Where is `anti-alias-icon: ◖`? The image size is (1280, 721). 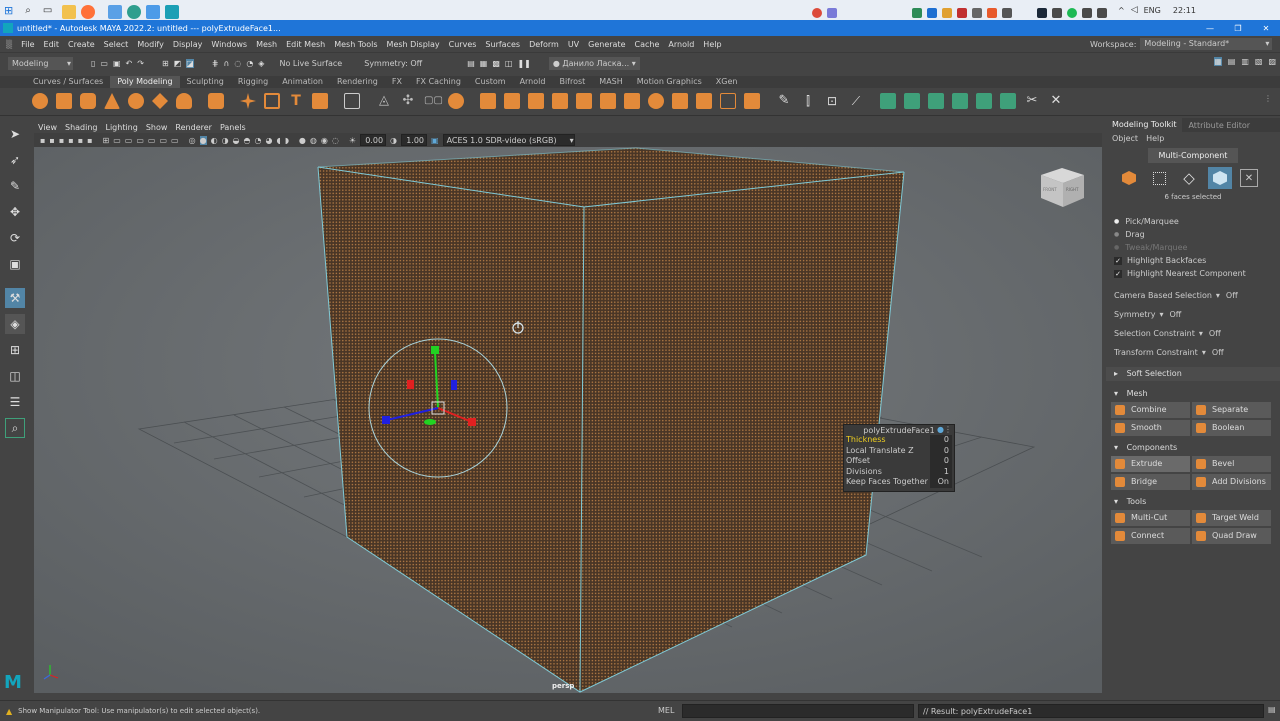
anti-alias-icon: ◖ is located at coordinates (278, 140).